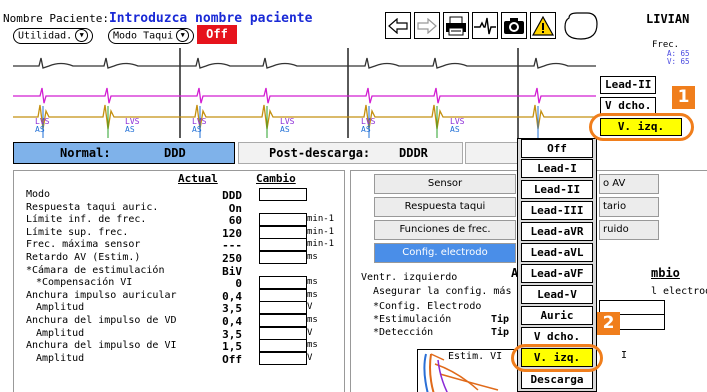 This screenshot has height=392, width=707. I want to click on param-actual-value: 0,4, so click(232, 296).